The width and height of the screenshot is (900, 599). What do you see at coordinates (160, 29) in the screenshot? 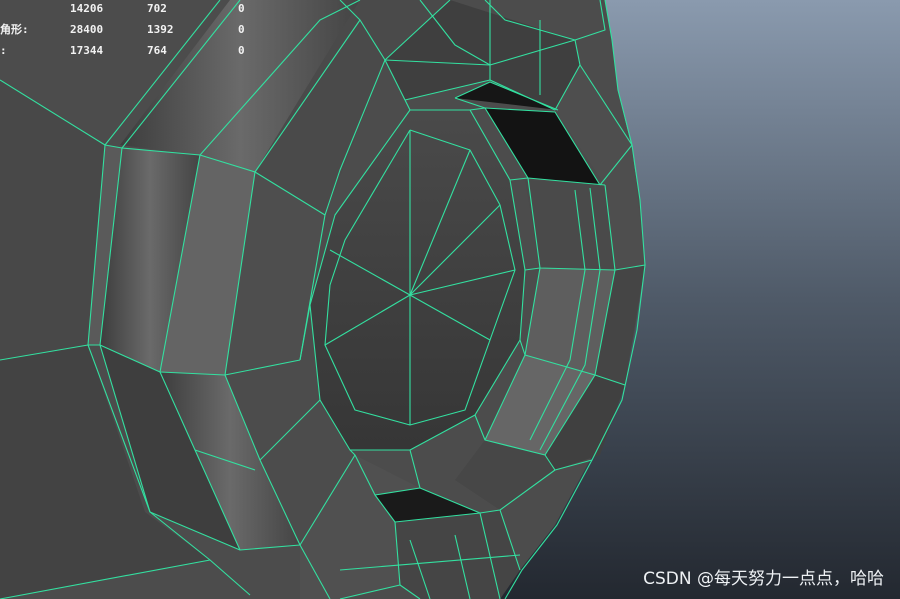
I see `hud-value: 1392` at bounding box center [160, 29].